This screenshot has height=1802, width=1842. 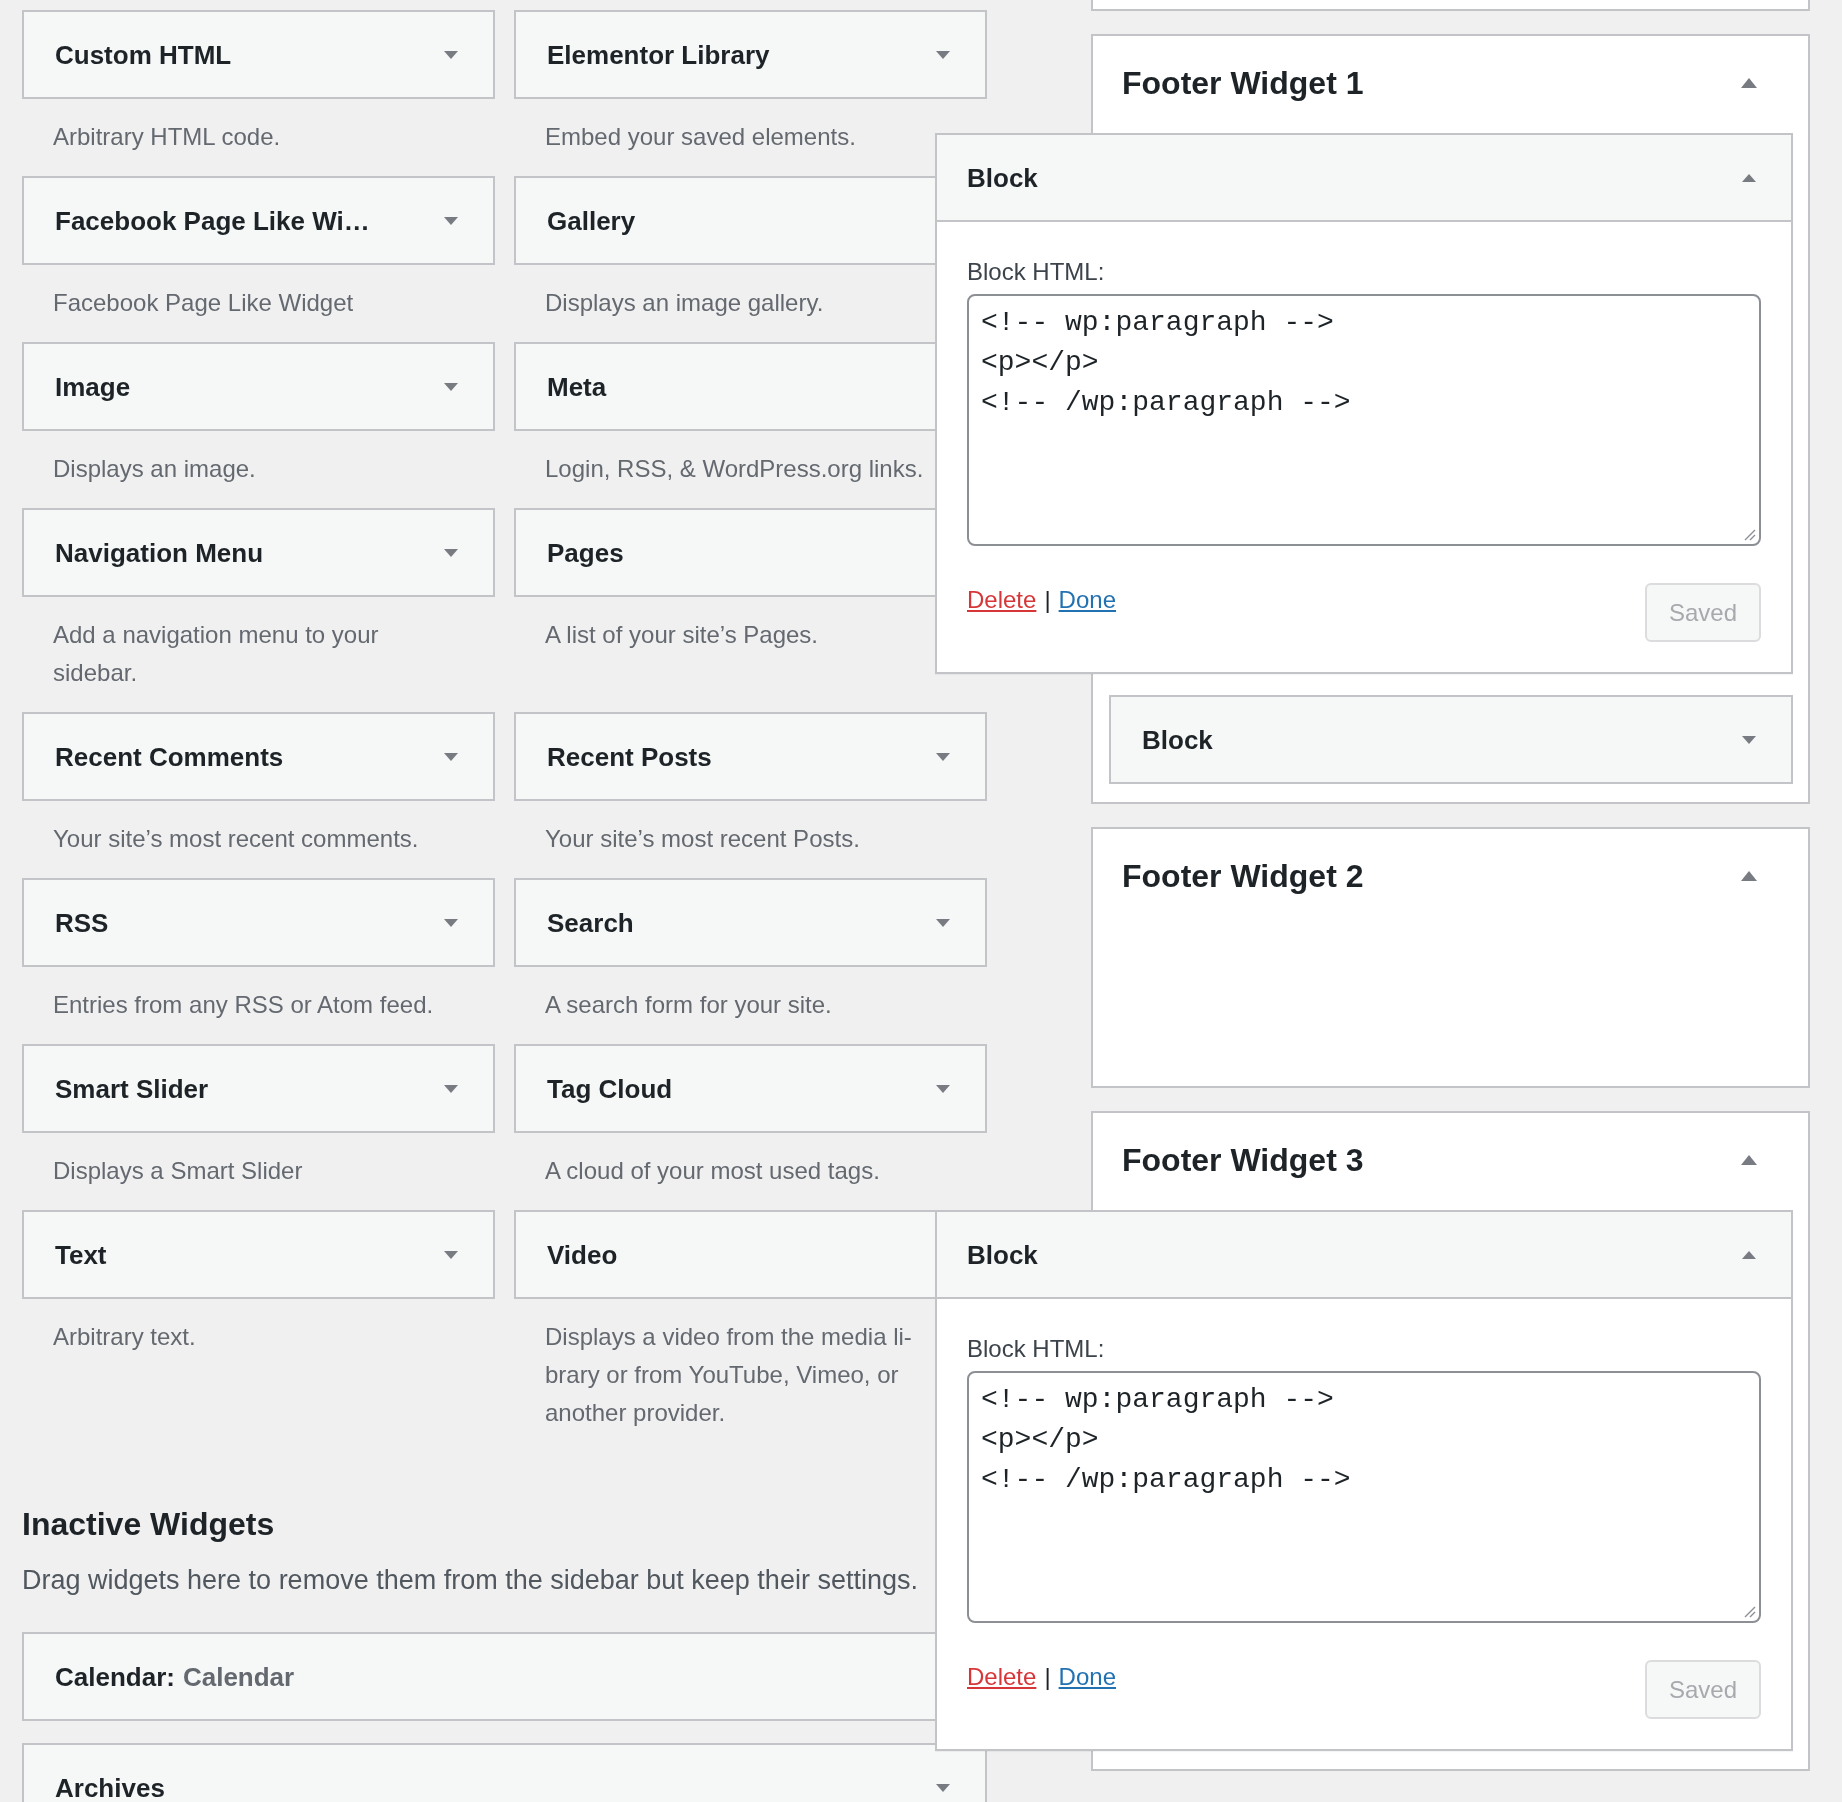 What do you see at coordinates (478, 1676) in the screenshot?
I see `widget-header: Calendar` at bounding box center [478, 1676].